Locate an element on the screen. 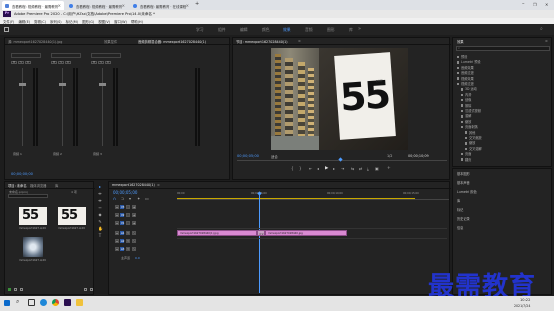 Image resolution: width=554 pixels, height=311 pixels. workspace-tab-assembly: 组件 is located at coordinates (222, 30).